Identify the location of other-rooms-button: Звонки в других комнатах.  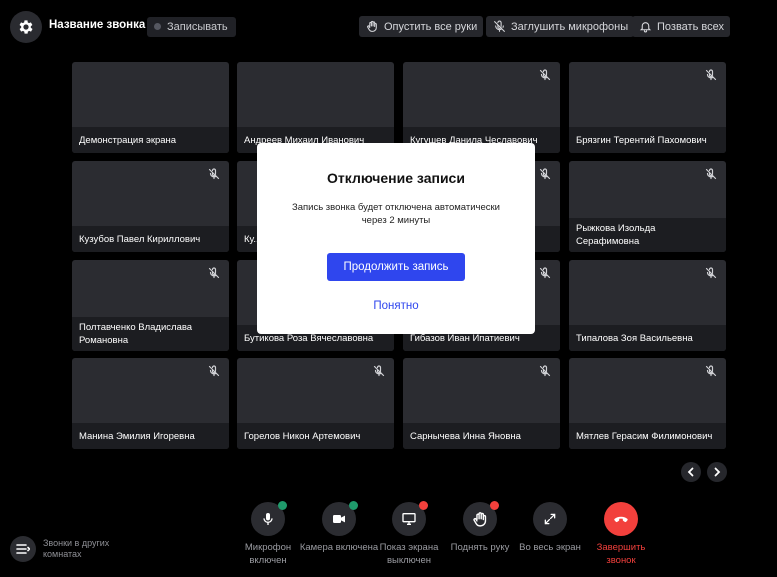
(71, 549).